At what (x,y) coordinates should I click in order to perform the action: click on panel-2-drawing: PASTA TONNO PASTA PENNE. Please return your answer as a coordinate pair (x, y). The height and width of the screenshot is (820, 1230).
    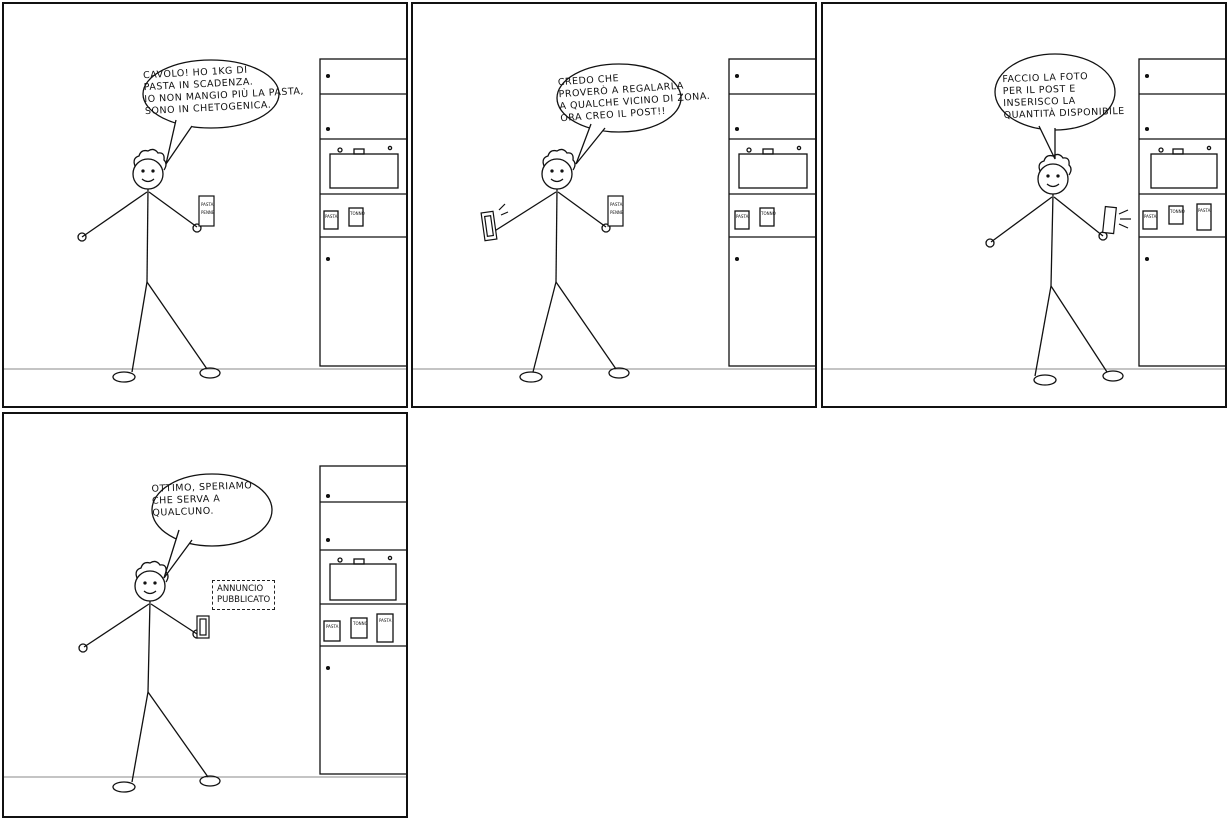
    Looking at the image, I should click on (614, 220).